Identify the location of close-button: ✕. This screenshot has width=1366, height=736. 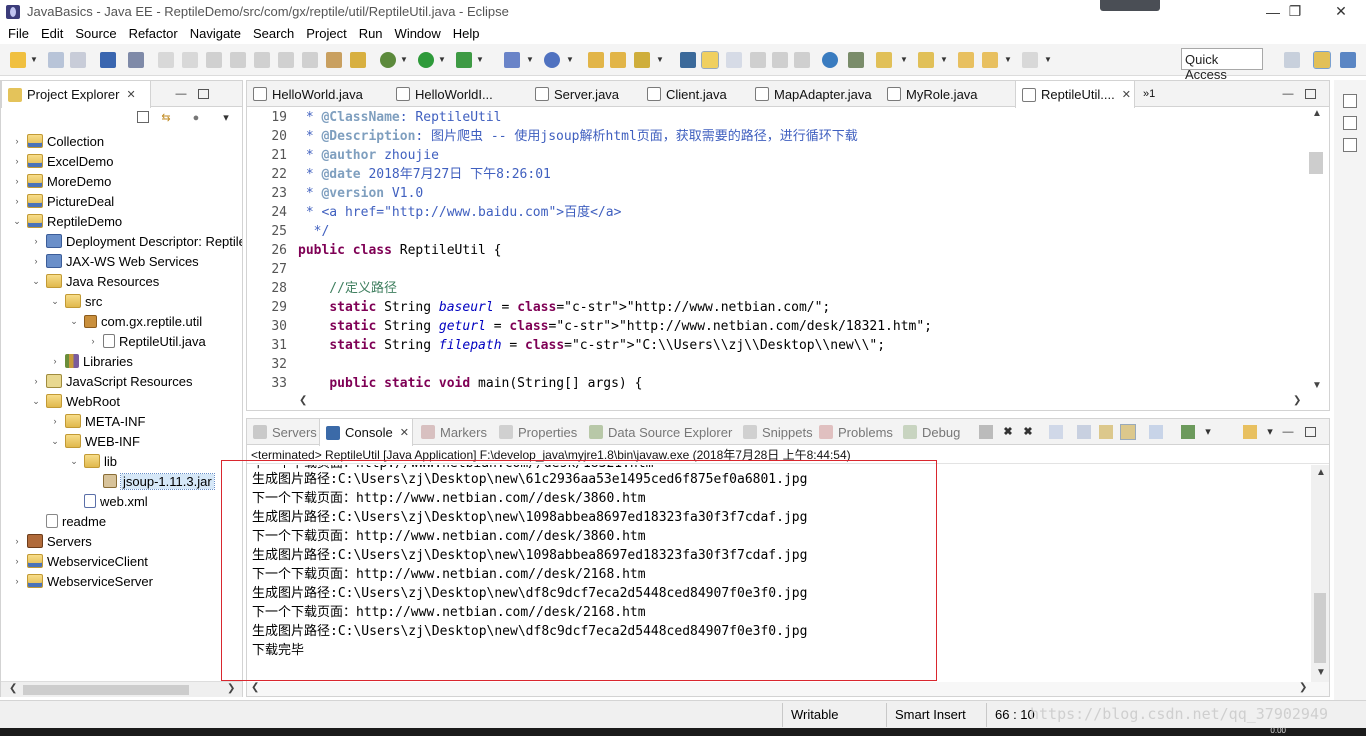
(1341, 11).